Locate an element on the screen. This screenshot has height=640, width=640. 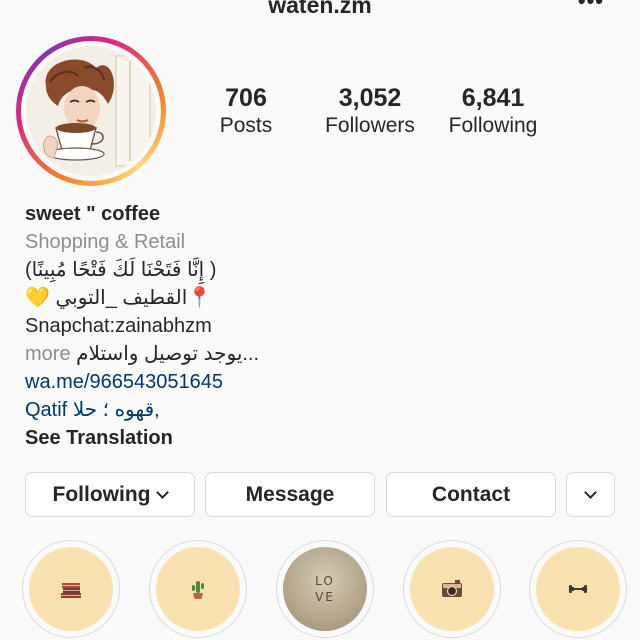
bio-more-link: more is located at coordinates (48, 354).